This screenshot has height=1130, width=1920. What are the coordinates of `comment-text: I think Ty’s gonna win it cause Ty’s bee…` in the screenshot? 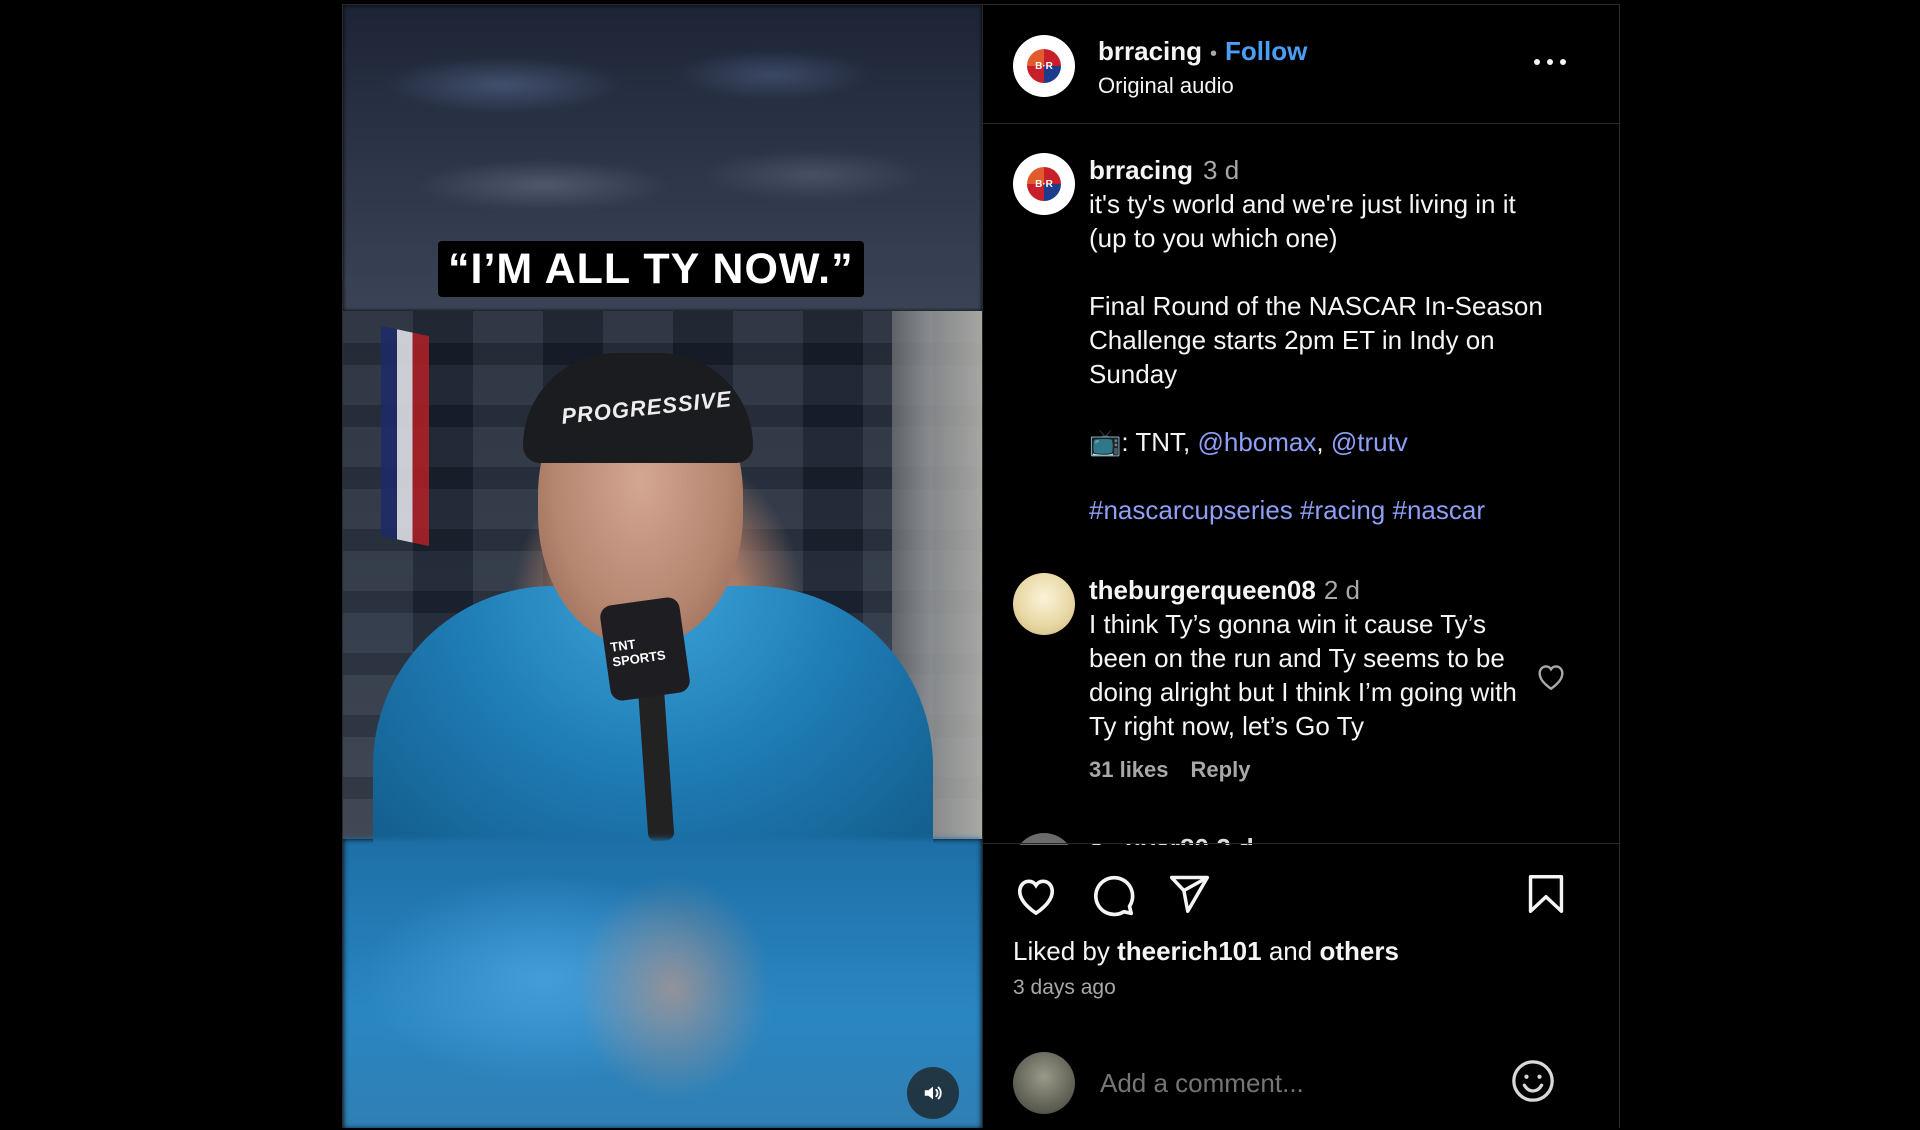 It's located at (1303, 675).